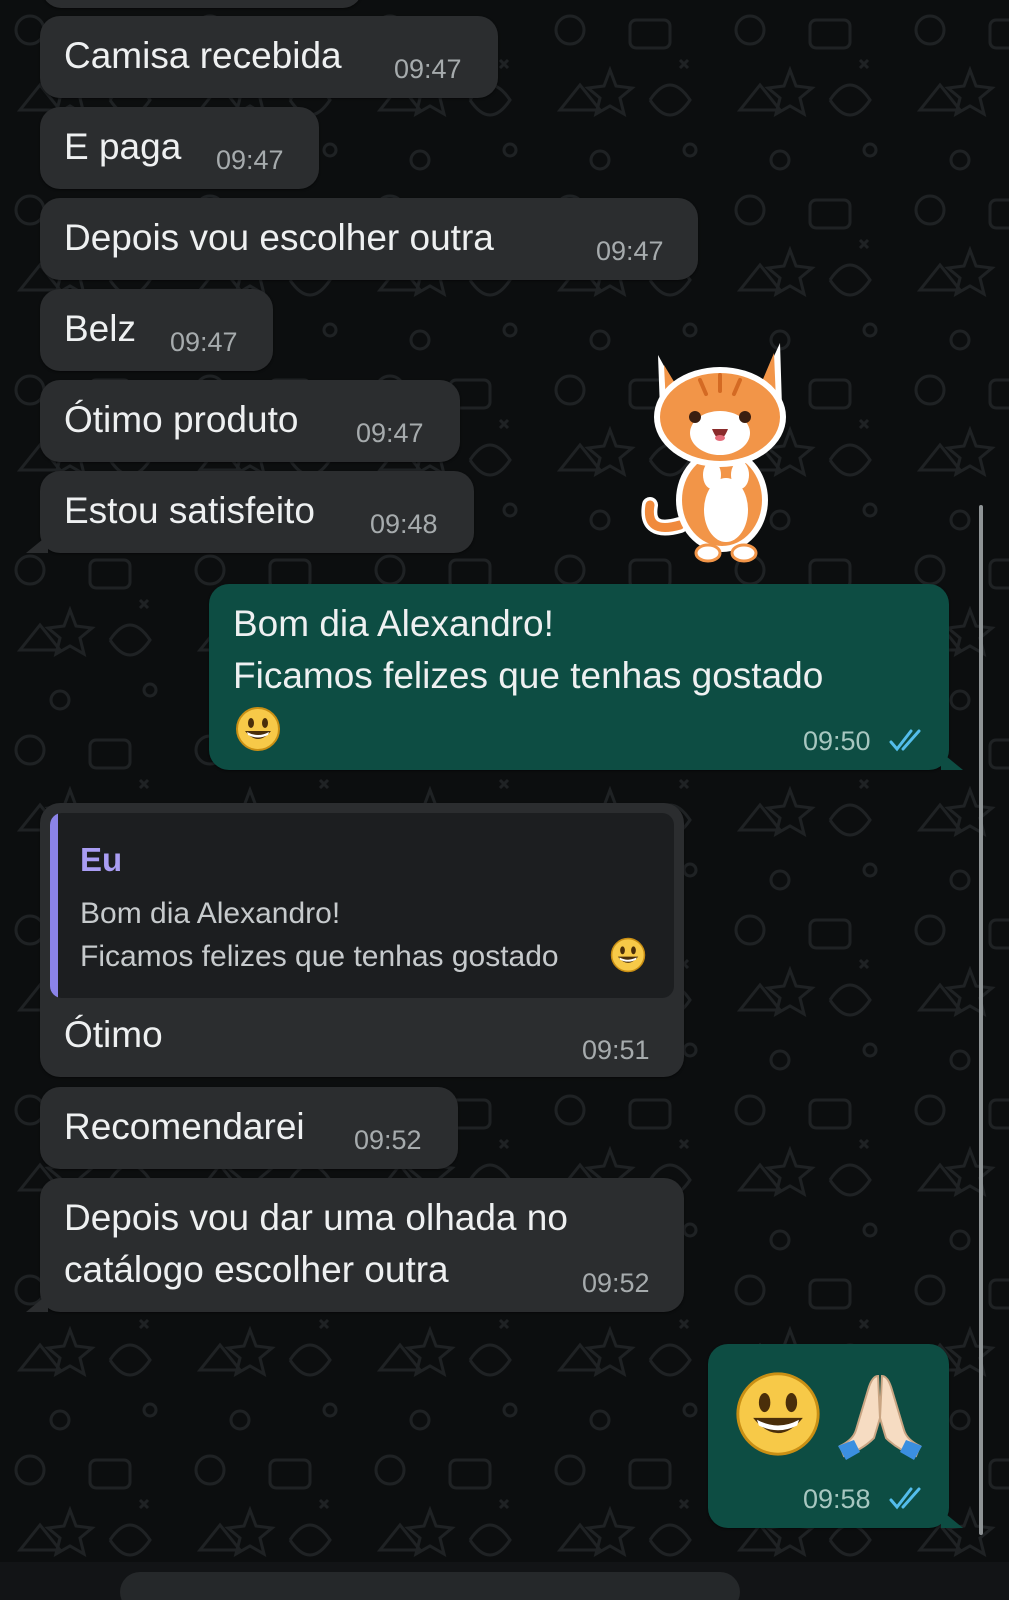 The height and width of the screenshot is (1600, 1009). Describe the element at coordinates (100, 328) in the screenshot. I see `message-text: Belz` at that location.